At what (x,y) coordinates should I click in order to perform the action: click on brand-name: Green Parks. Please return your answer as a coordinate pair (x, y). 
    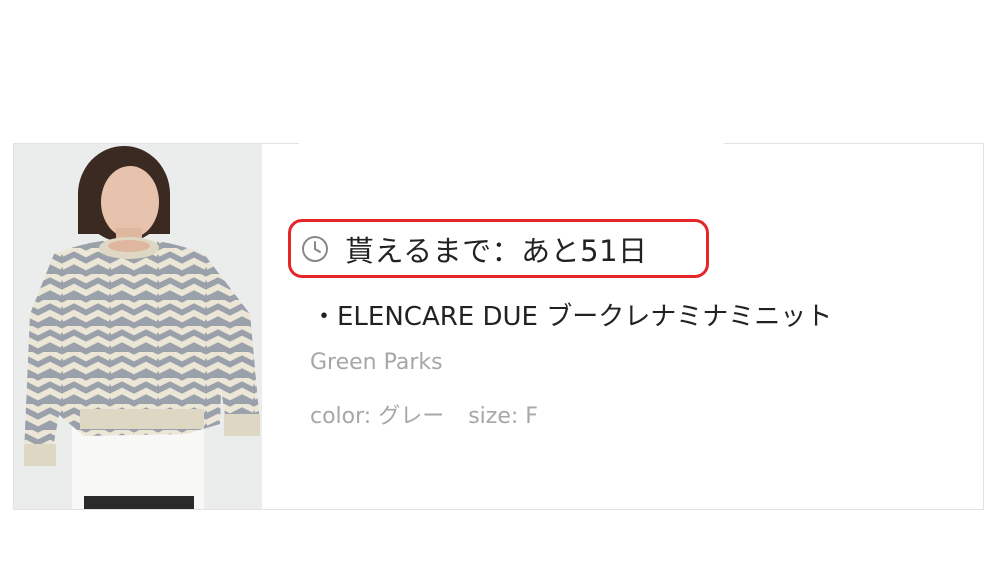
    Looking at the image, I should click on (376, 362).